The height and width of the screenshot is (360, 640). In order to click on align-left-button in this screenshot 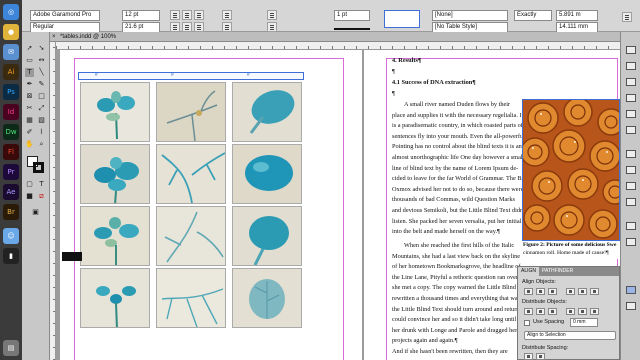, I will do `click(175, 15)`.